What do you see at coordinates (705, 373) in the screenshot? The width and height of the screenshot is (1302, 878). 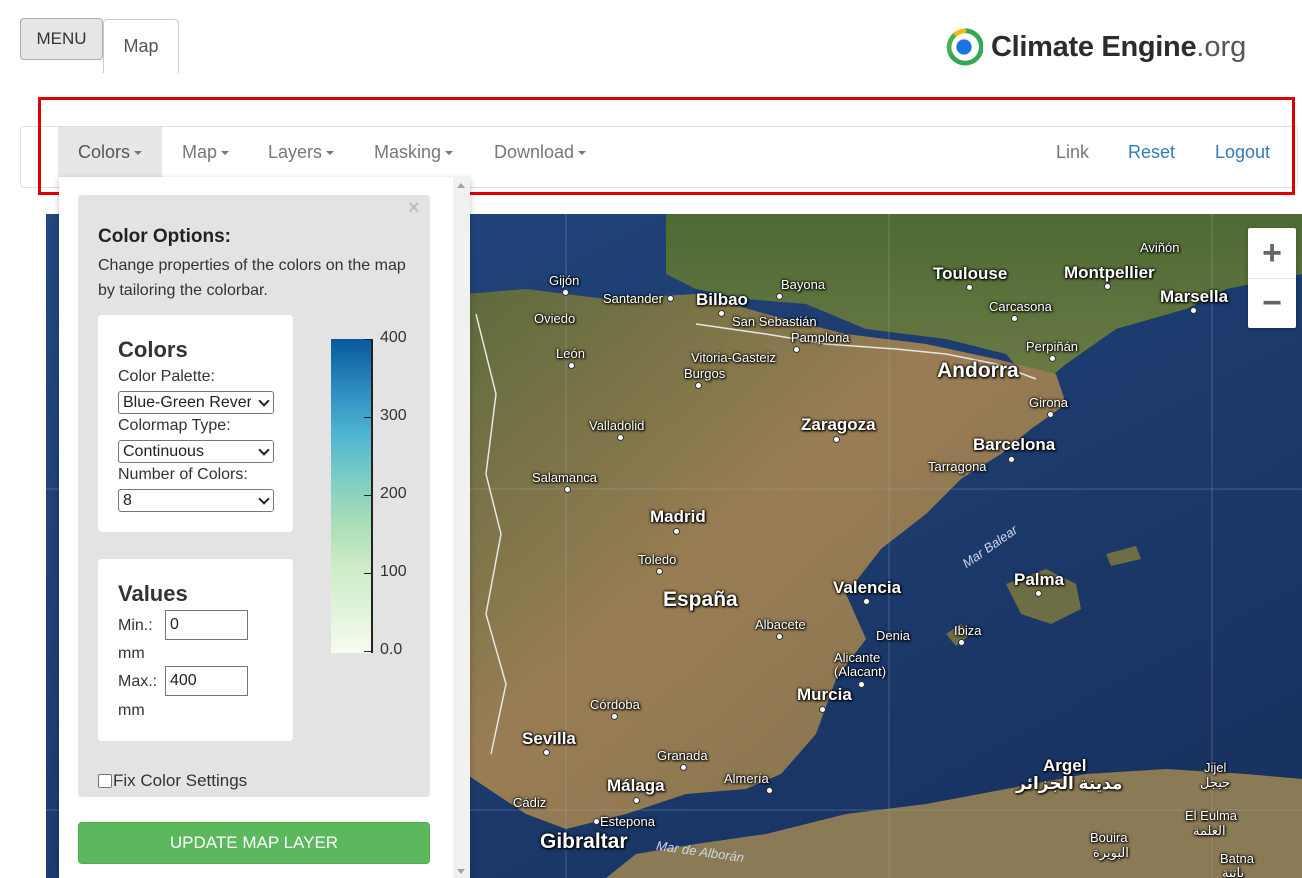 I see `map-label-burgos: Burgos` at bounding box center [705, 373].